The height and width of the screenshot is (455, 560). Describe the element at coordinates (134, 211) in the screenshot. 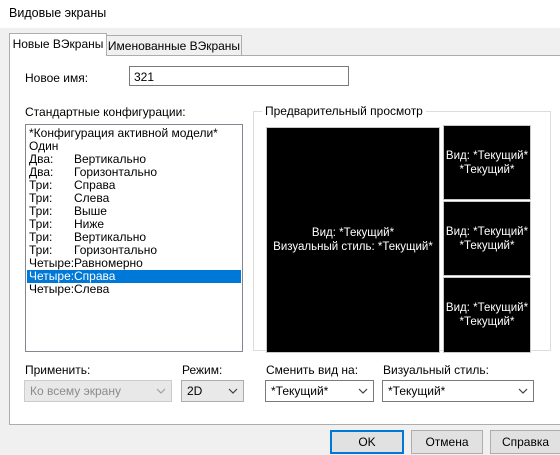

I see `list-item: Три: Выше` at that location.